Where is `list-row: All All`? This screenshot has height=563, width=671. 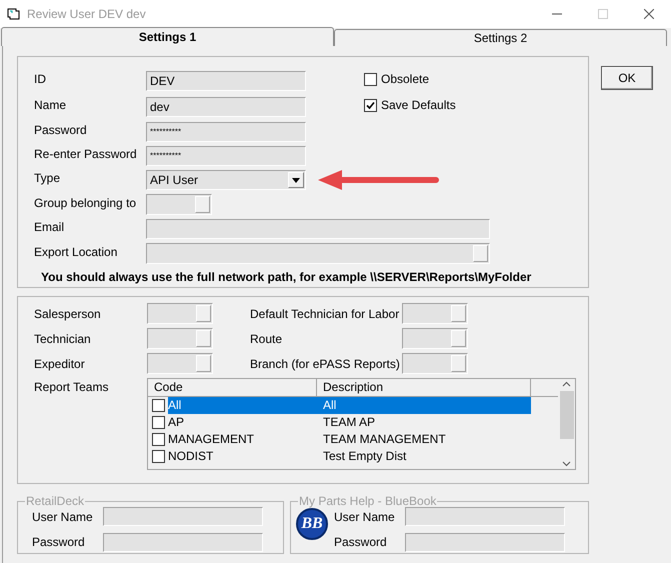
list-row: All All is located at coordinates (353, 405).